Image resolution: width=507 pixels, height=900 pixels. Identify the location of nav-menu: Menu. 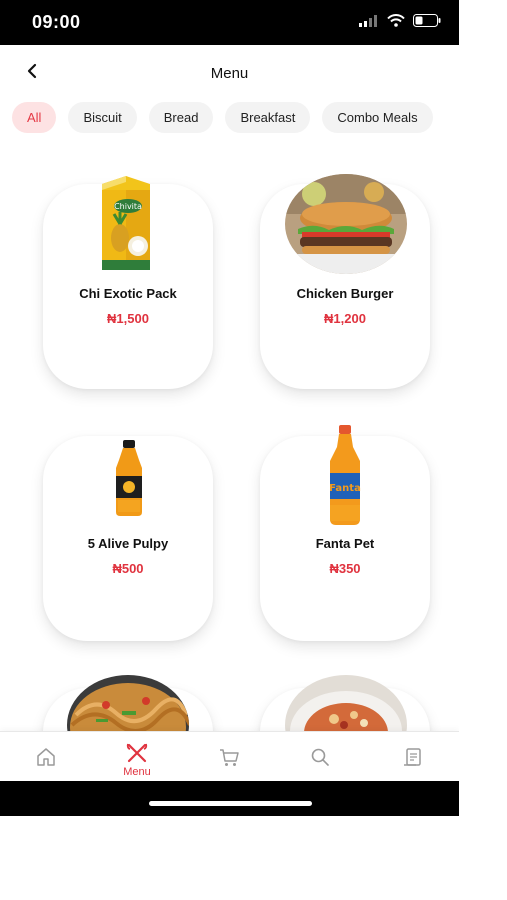
(137, 757).